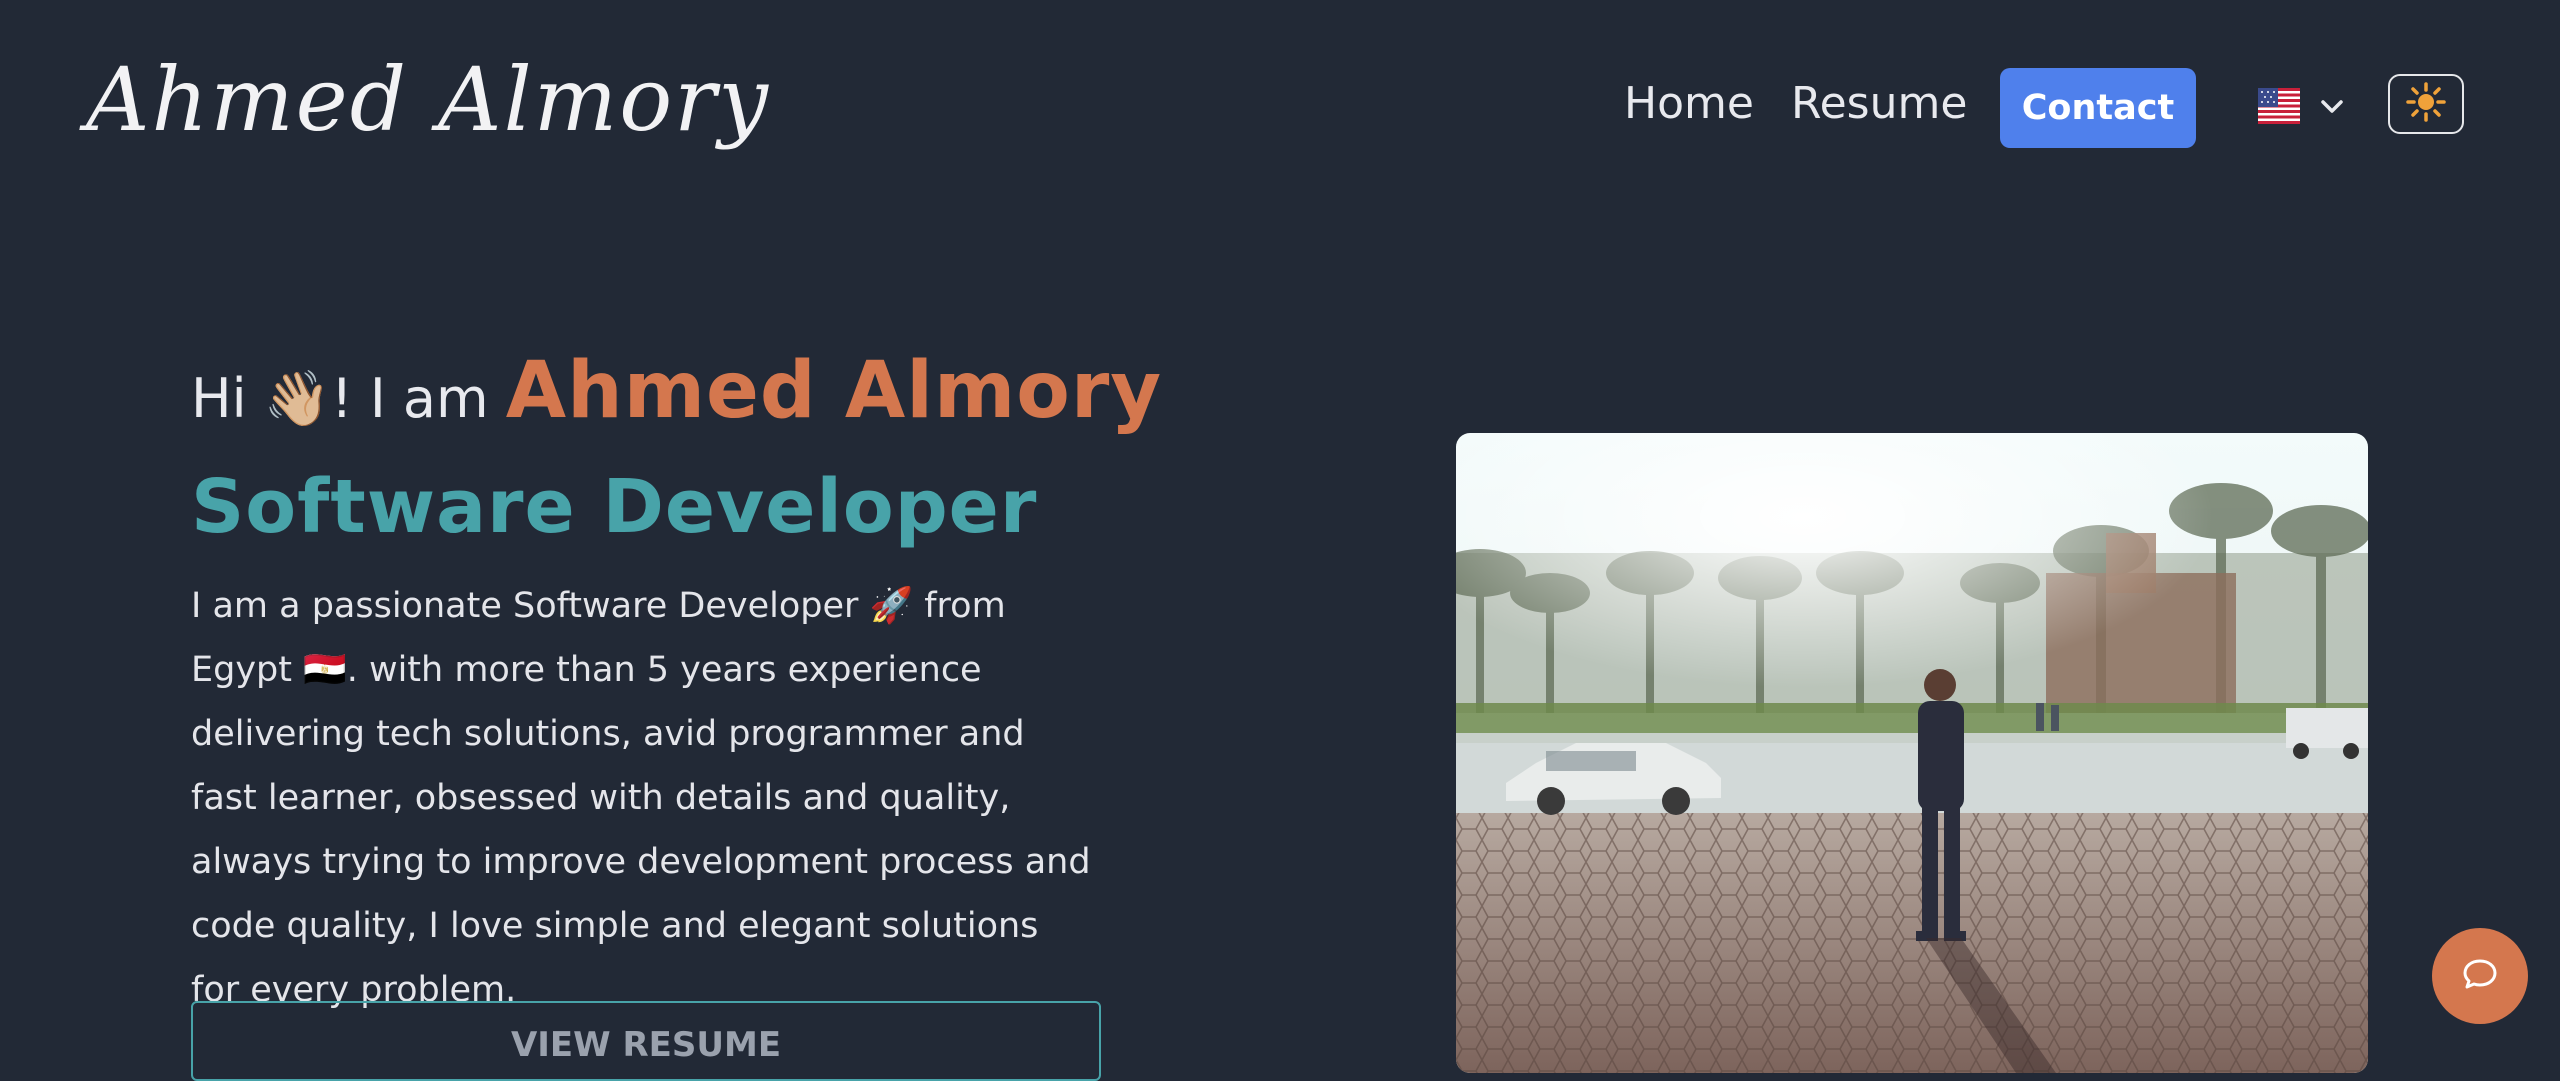 The width and height of the screenshot is (2560, 1081). Describe the element at coordinates (646, 1041) in the screenshot. I see `view-resume-button: VIEW RESUME` at that location.